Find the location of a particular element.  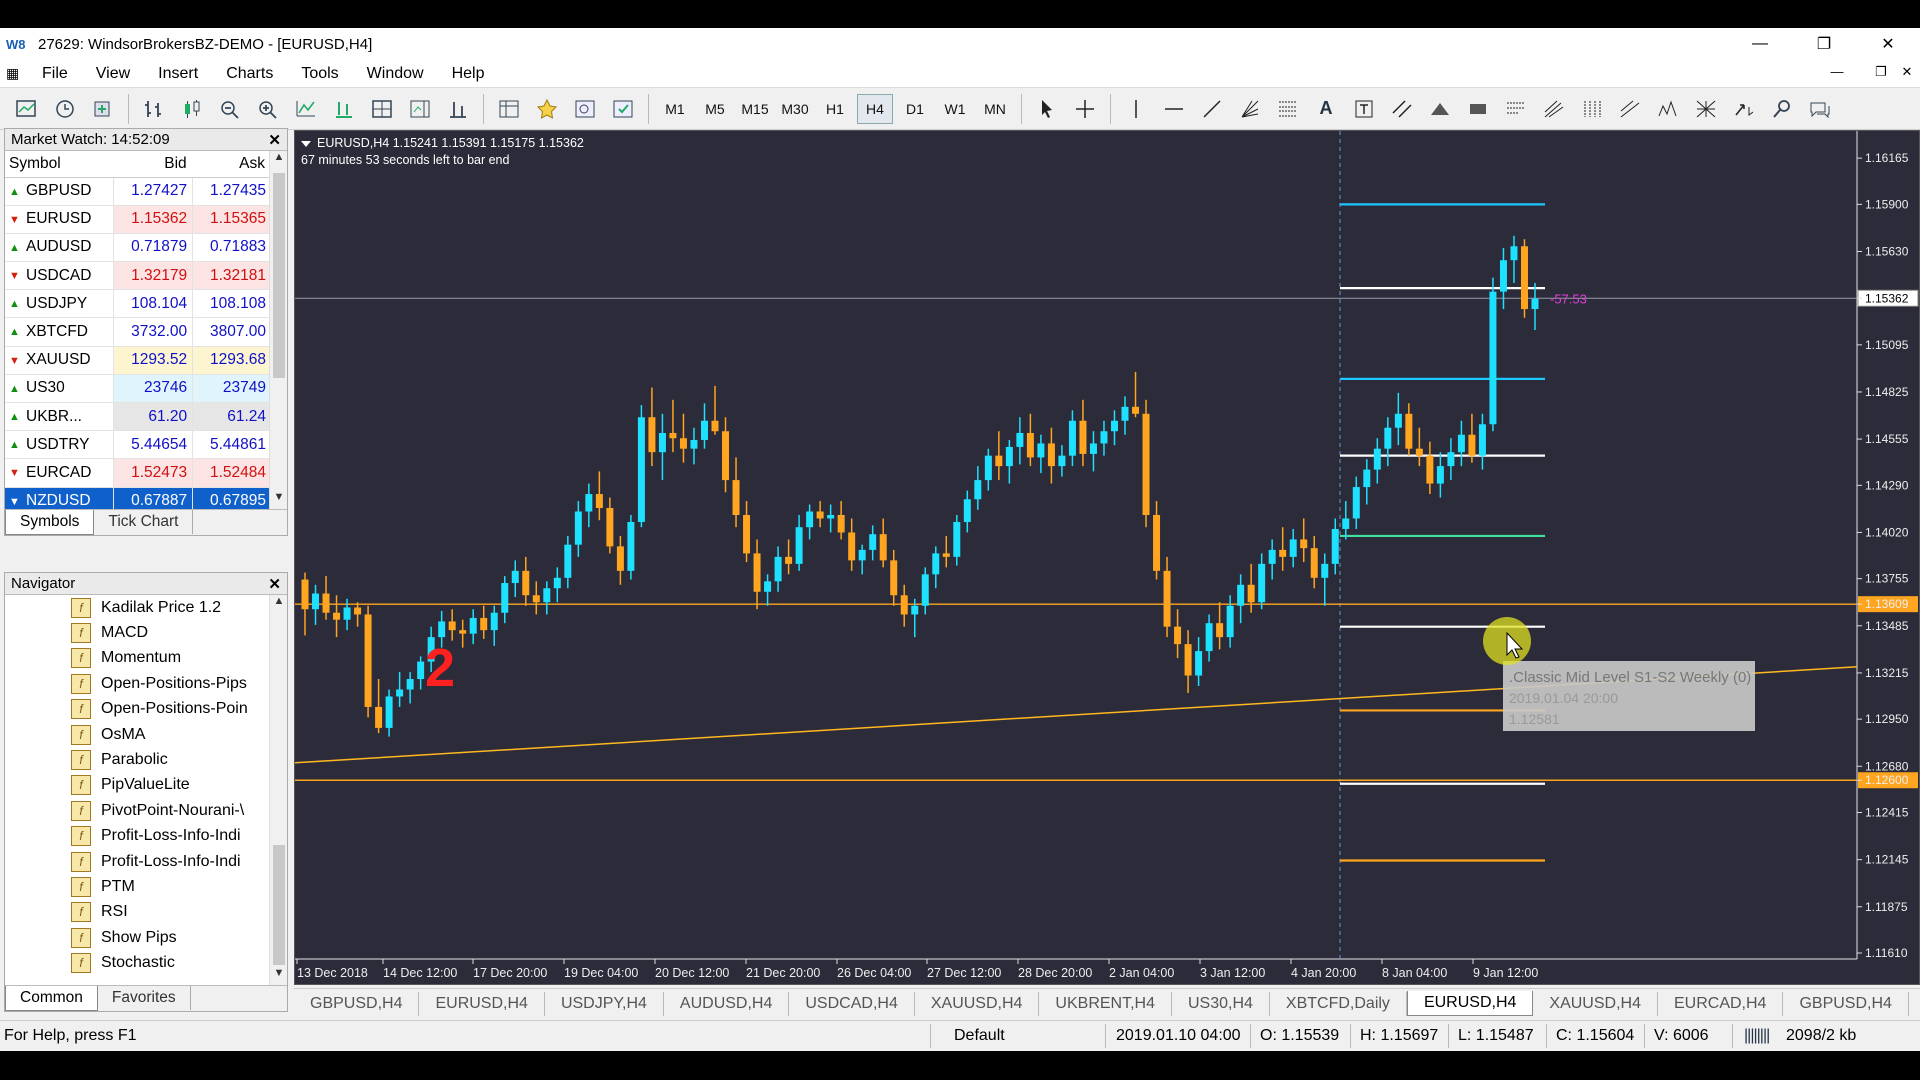

bid-cell: 1.52473 is located at coordinates (153, 473).